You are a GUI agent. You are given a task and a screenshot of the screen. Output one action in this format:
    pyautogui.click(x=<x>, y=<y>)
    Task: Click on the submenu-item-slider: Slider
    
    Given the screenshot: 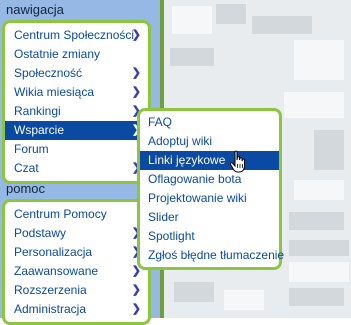 What is the action you would take?
    pyautogui.click(x=209, y=217)
    